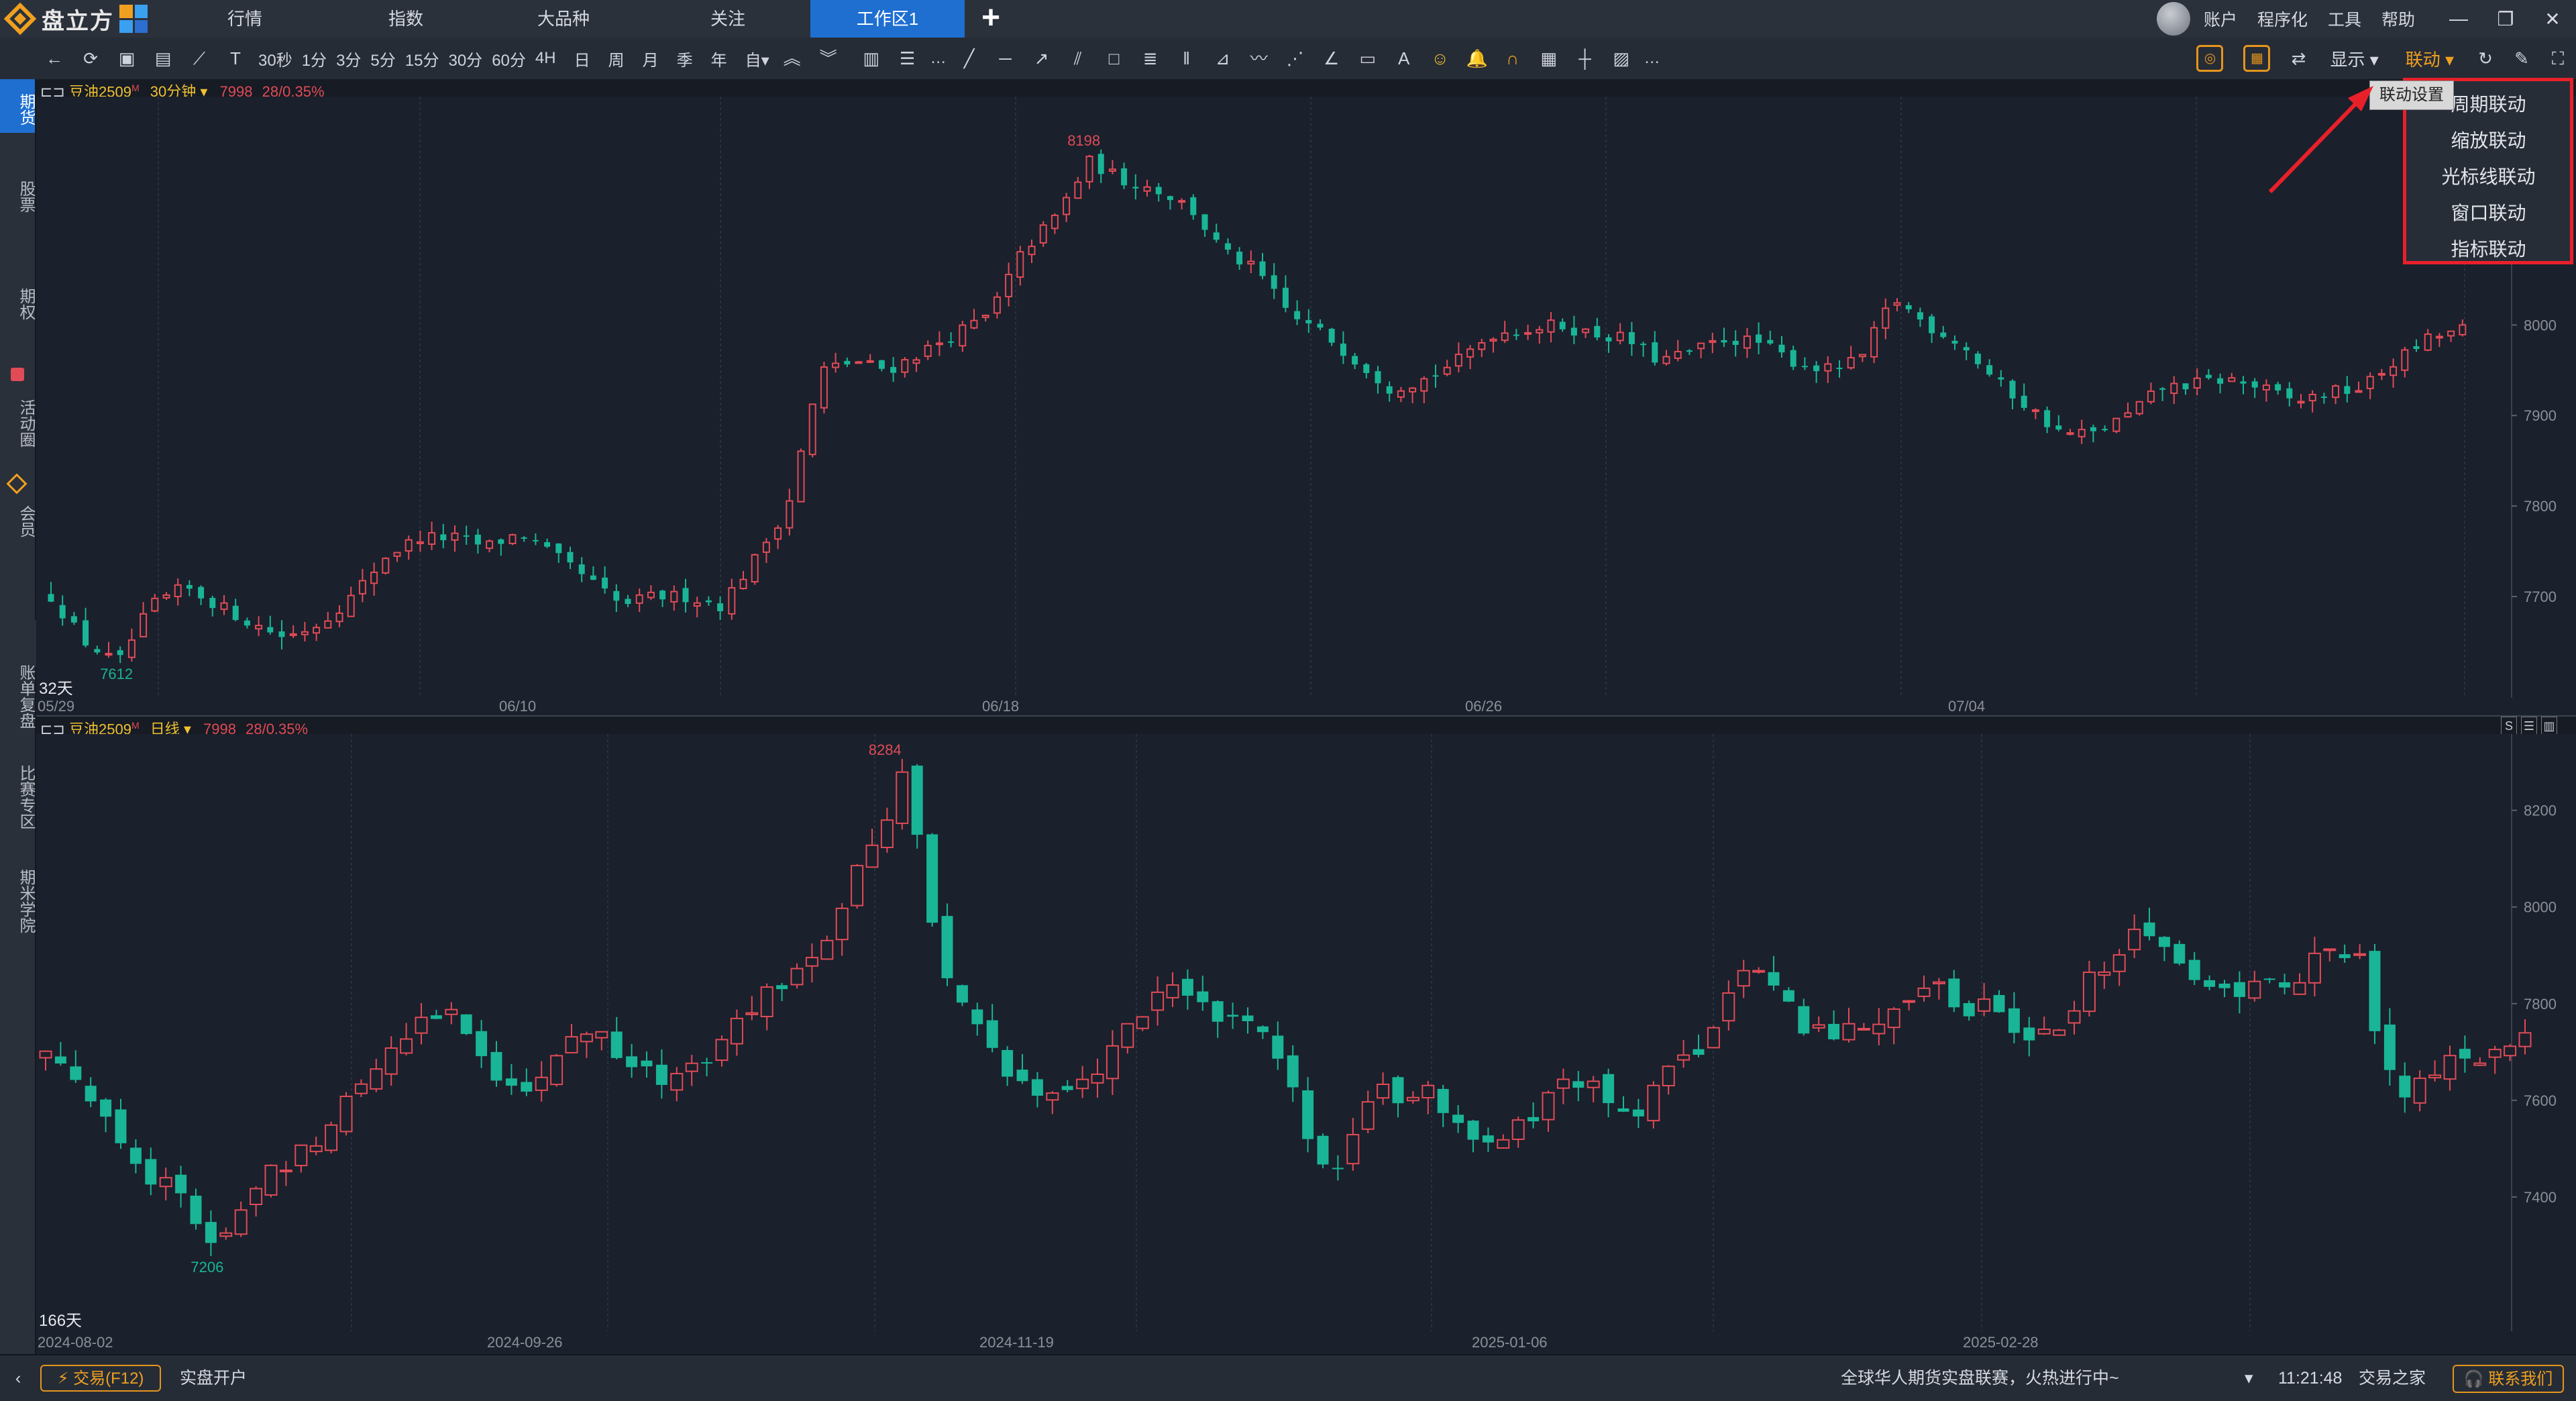  I want to click on period-5m: 5分, so click(382, 59).